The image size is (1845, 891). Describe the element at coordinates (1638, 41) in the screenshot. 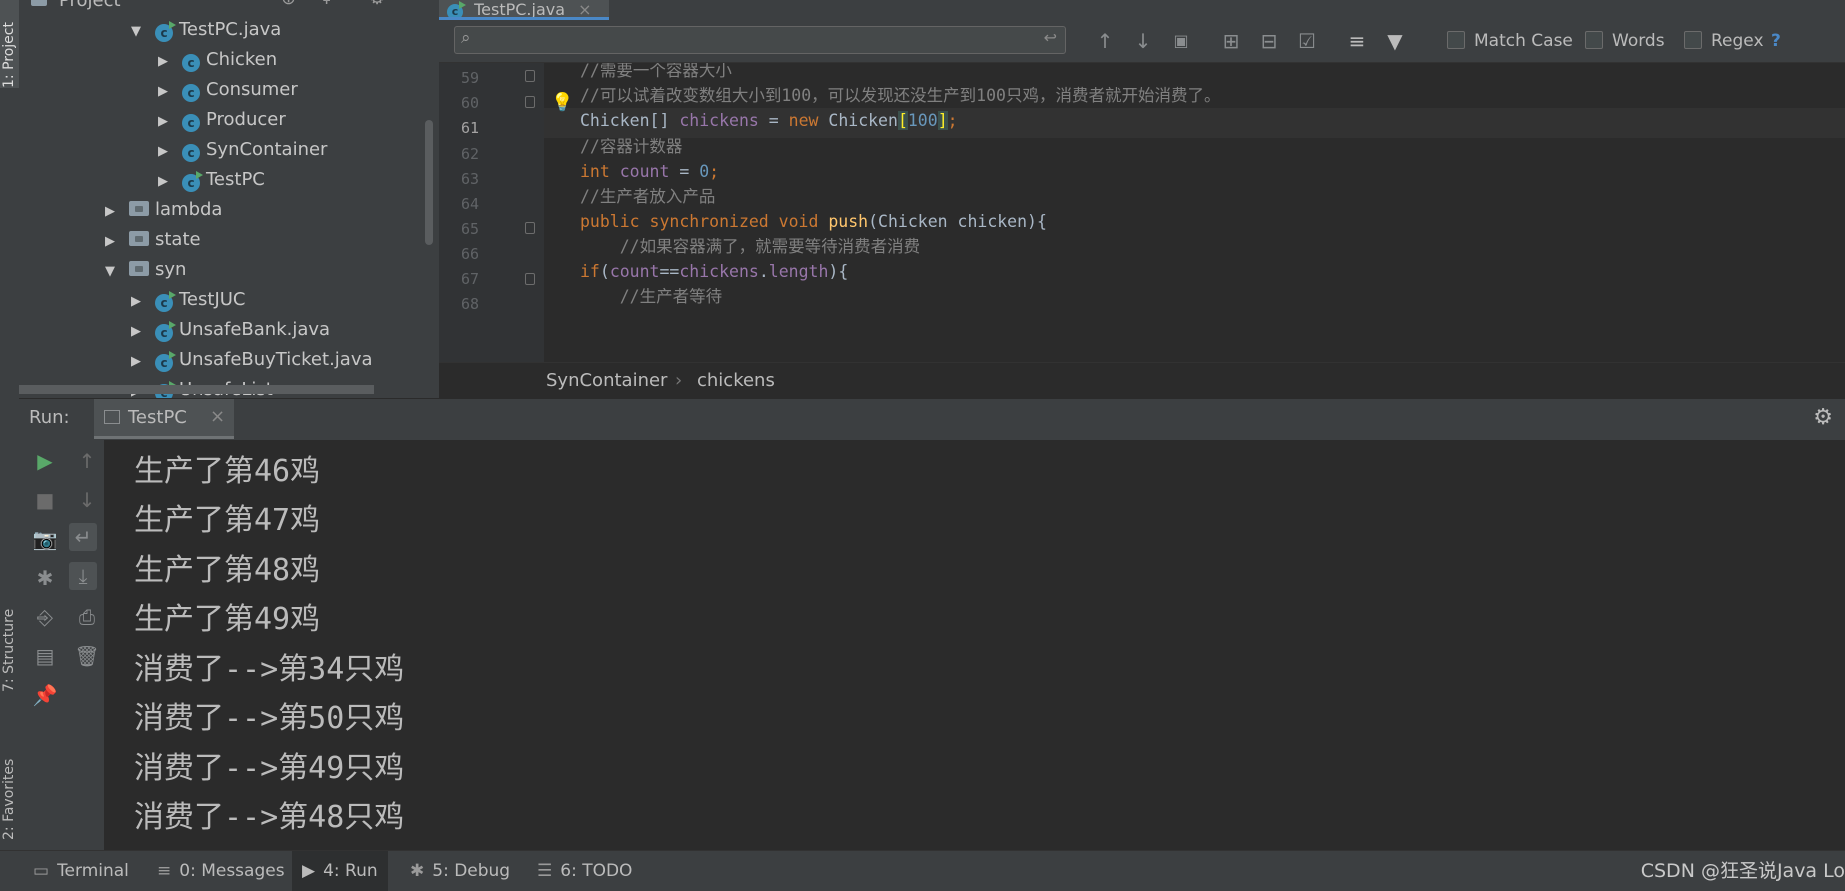

I see `words-label: Words` at that location.